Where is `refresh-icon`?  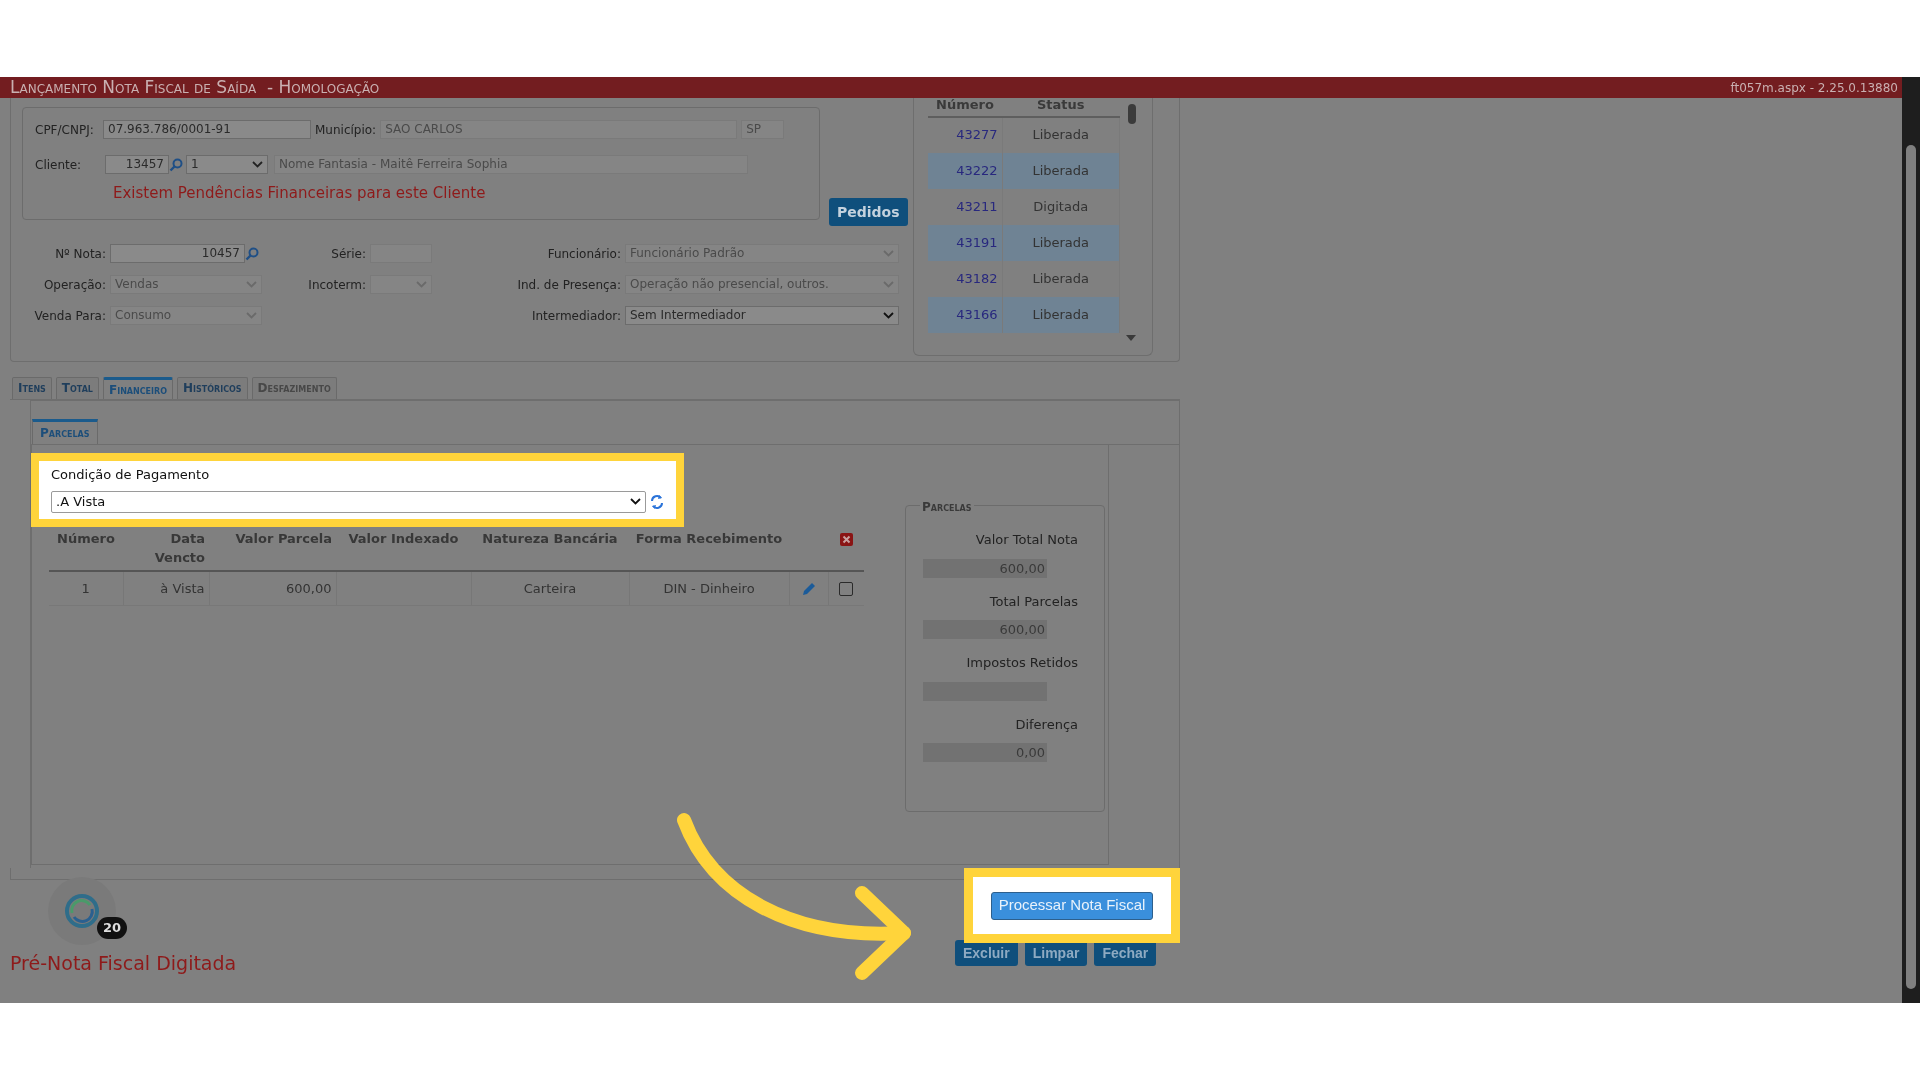 refresh-icon is located at coordinates (657, 501).